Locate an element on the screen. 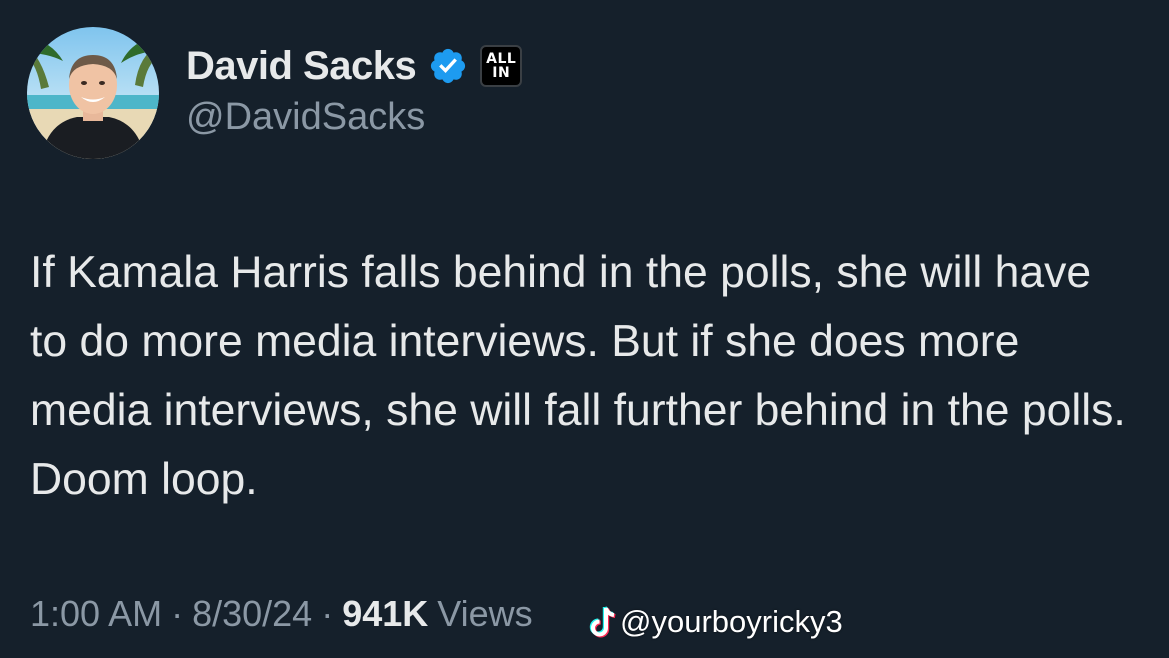  tweet-time: 1:00 AM is located at coordinates (96, 614).